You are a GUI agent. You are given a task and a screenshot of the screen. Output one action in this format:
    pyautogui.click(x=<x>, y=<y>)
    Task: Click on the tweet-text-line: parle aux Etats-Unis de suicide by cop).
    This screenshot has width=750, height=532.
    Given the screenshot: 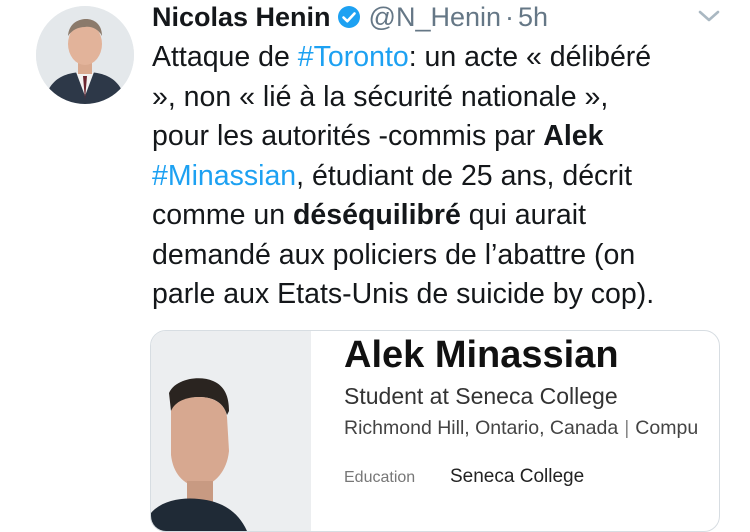 What is the action you would take?
    pyautogui.click(x=447, y=295)
    